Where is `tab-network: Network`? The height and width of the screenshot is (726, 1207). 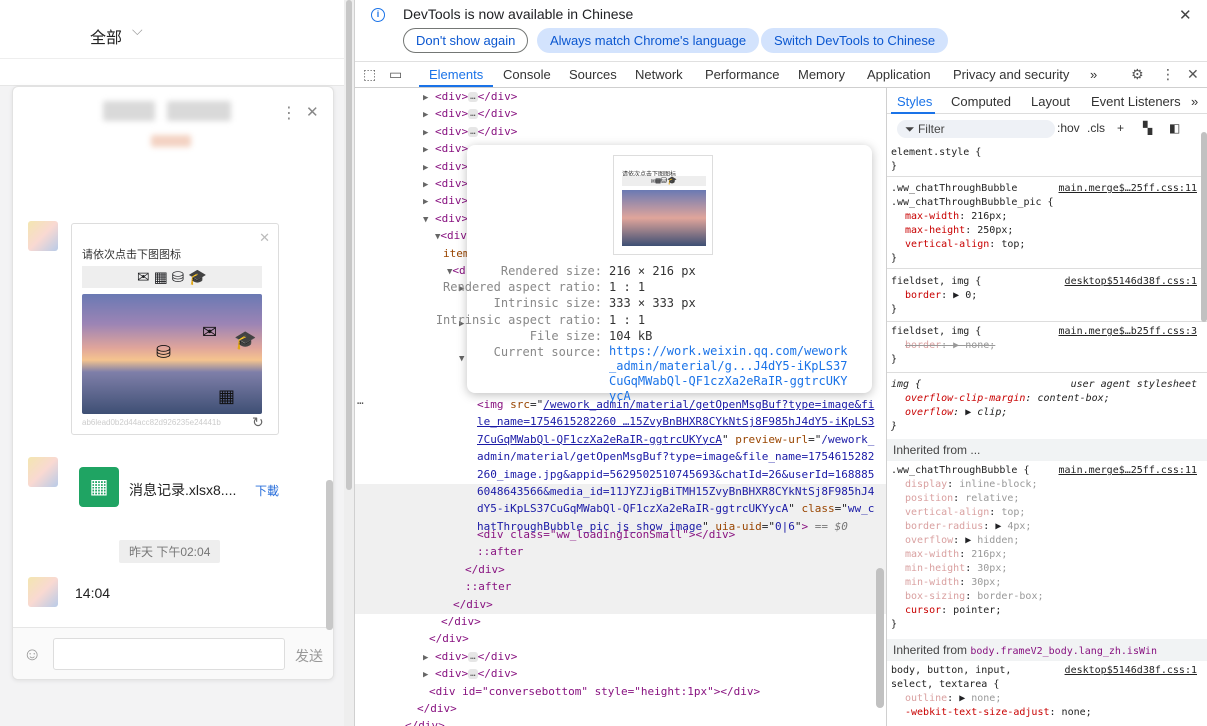
tab-network: Network is located at coordinates (659, 74).